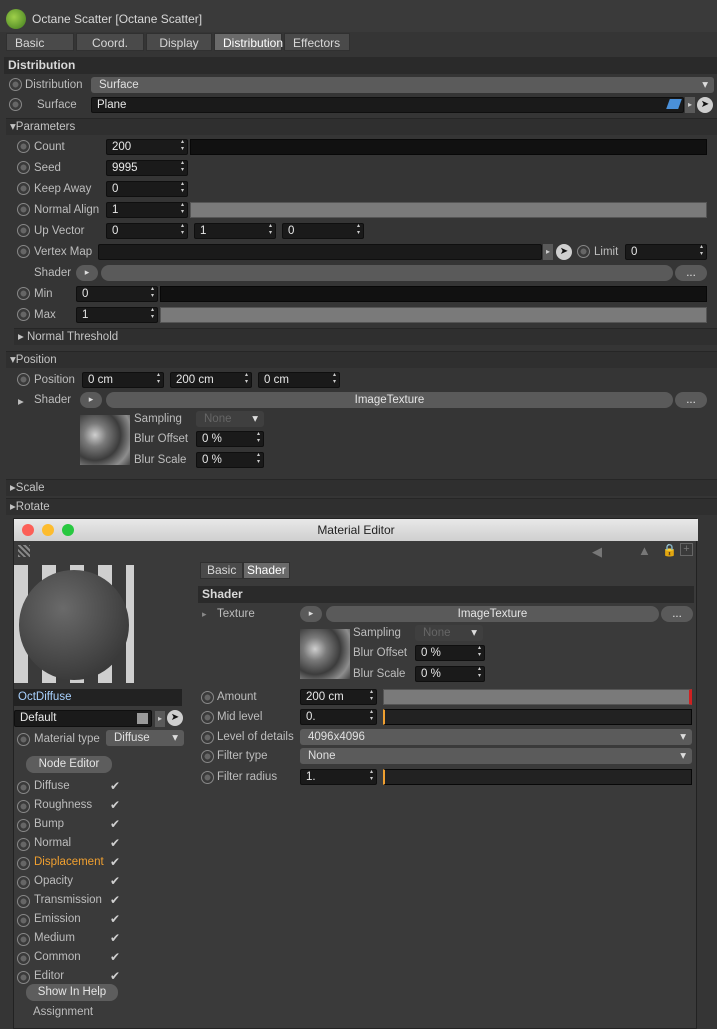 The width and height of the screenshot is (717, 1029). Describe the element at coordinates (338, 717) in the screenshot. I see `midlevel-field: 0.` at that location.